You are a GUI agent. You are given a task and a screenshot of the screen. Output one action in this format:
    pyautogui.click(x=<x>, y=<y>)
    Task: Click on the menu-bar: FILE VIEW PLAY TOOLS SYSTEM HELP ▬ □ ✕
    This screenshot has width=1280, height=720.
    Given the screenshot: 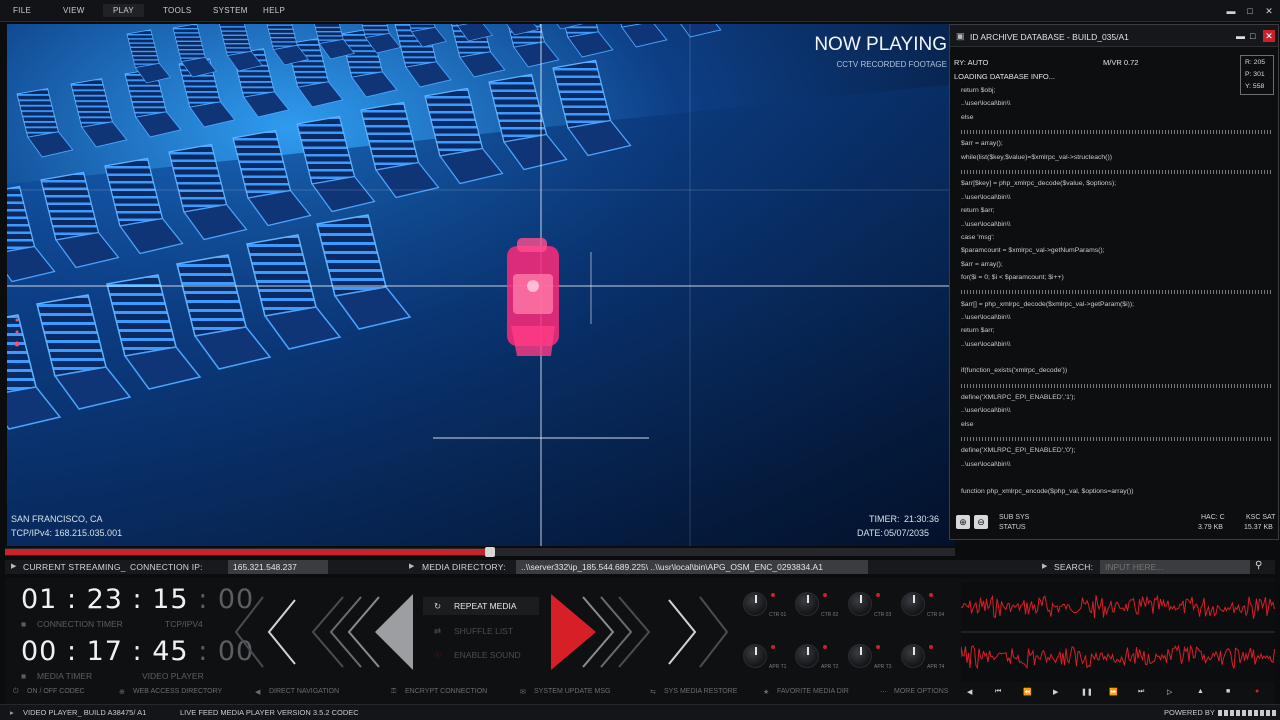 What is the action you would take?
    pyautogui.click(x=640, y=11)
    